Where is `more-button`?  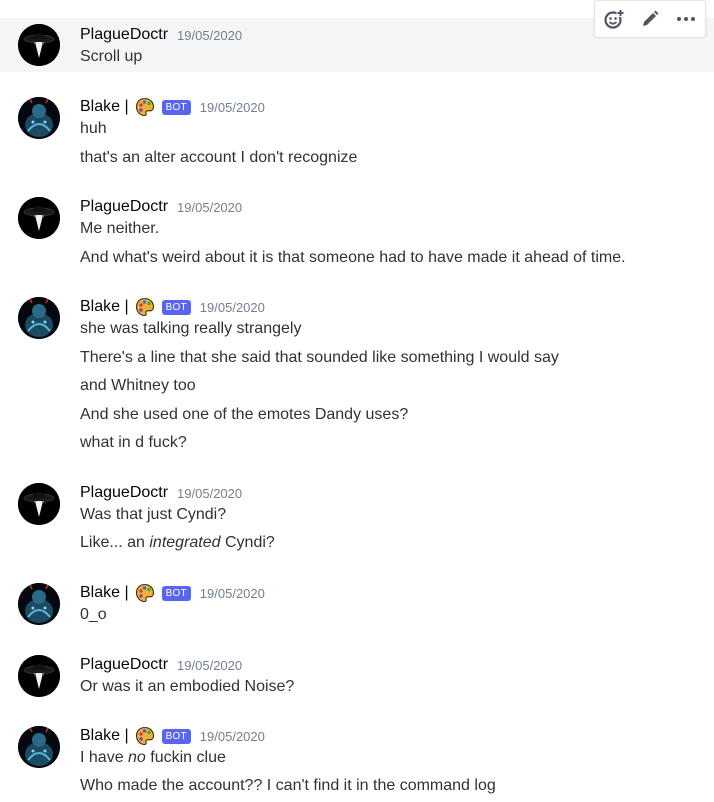
more-button is located at coordinates (686, 19).